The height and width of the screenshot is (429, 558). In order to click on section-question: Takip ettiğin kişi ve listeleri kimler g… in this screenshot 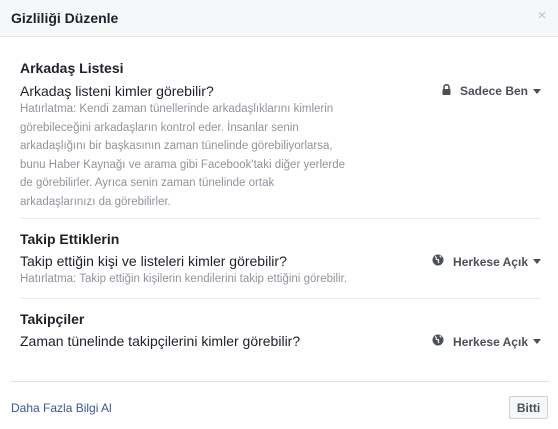, I will do `click(153, 261)`.